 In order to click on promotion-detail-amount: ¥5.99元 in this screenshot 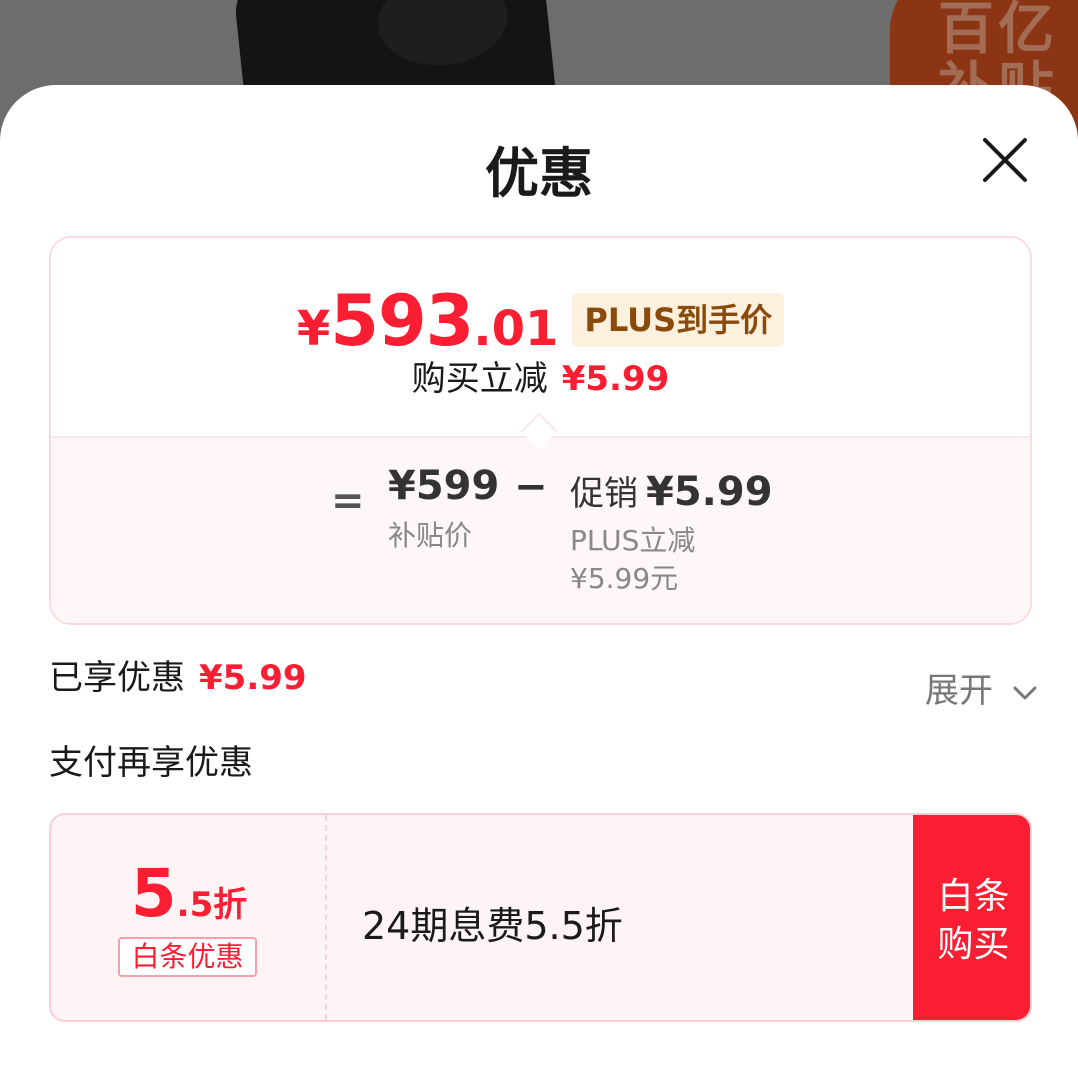, I will do `click(624, 578)`.